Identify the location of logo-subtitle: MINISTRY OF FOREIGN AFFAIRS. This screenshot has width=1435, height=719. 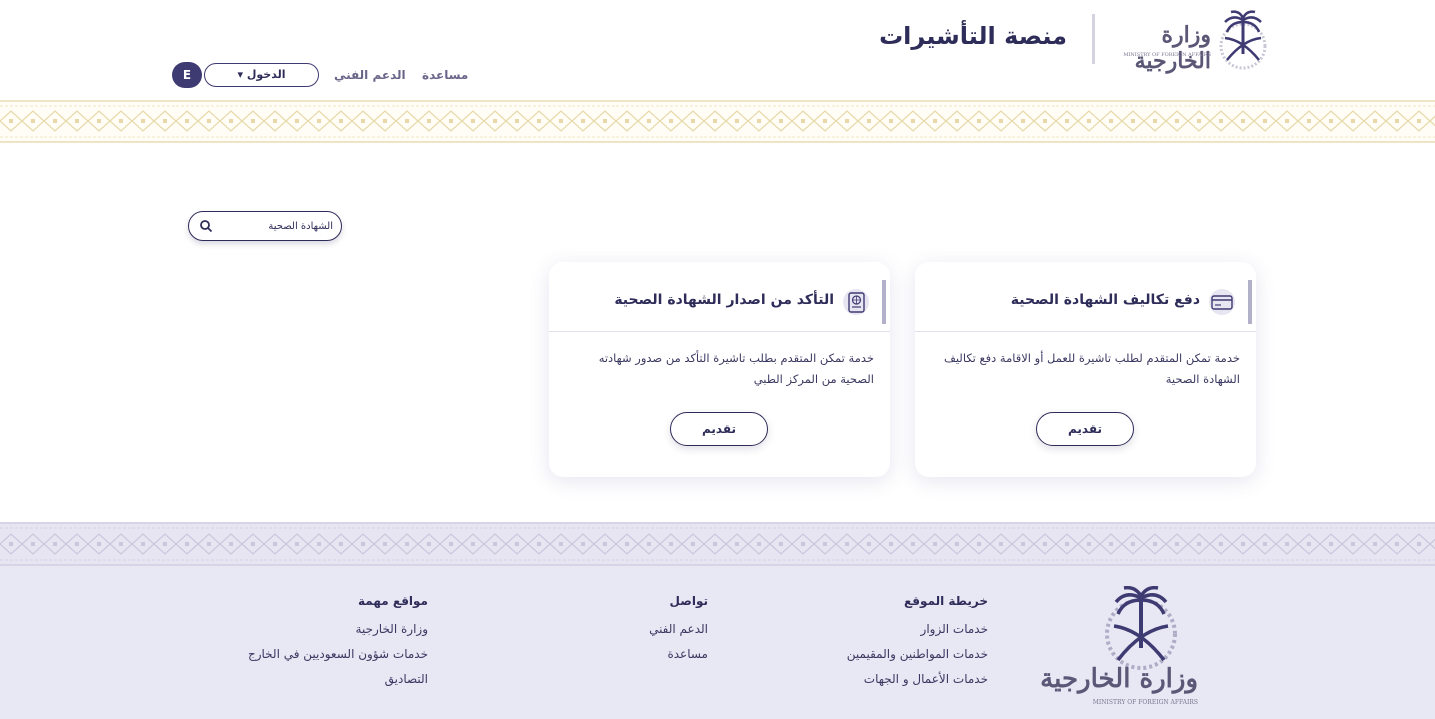
(1167, 55).